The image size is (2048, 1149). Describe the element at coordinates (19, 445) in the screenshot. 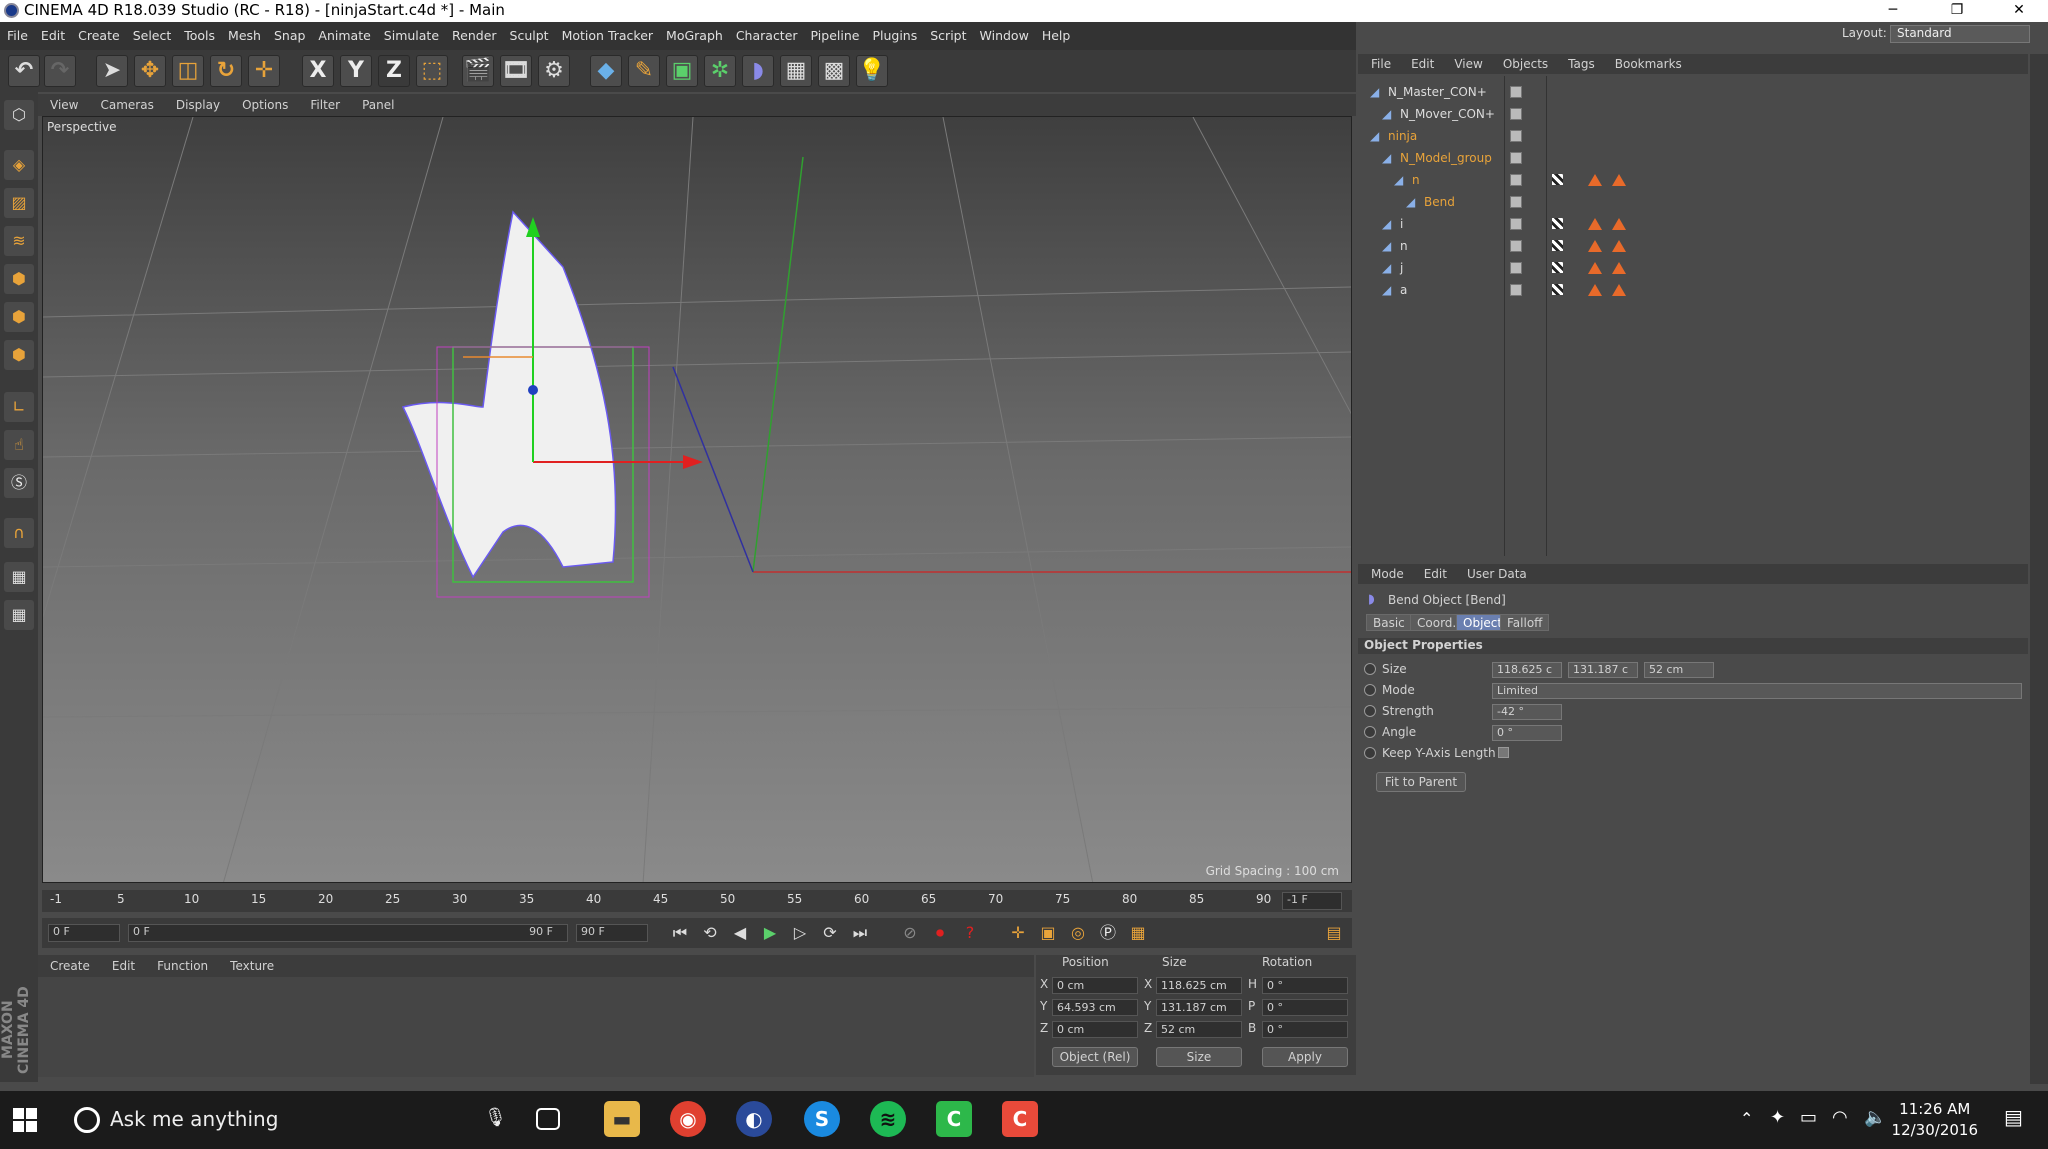

I see `tweak-mode-icon: ☝` at that location.